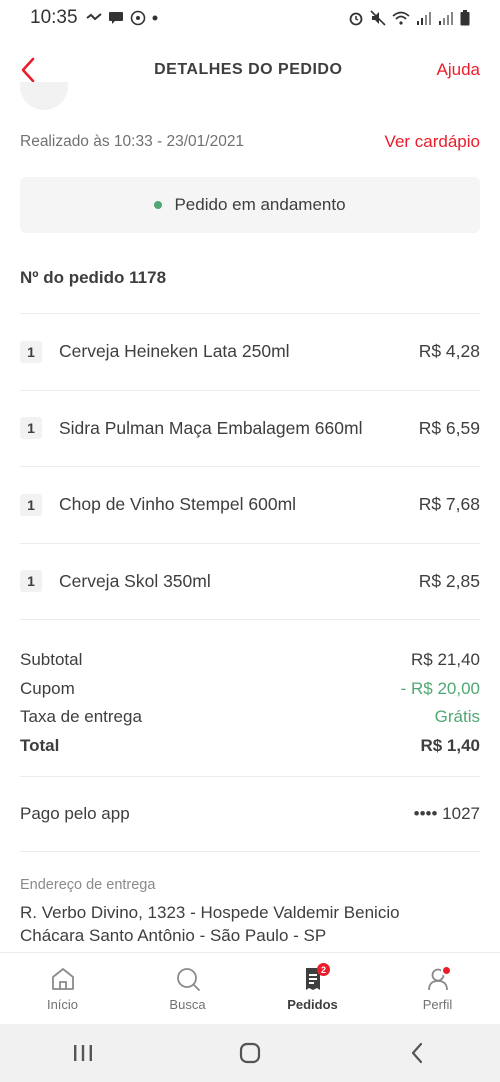  I want to click on coupon-value: - R$ 20,00, so click(440, 688).